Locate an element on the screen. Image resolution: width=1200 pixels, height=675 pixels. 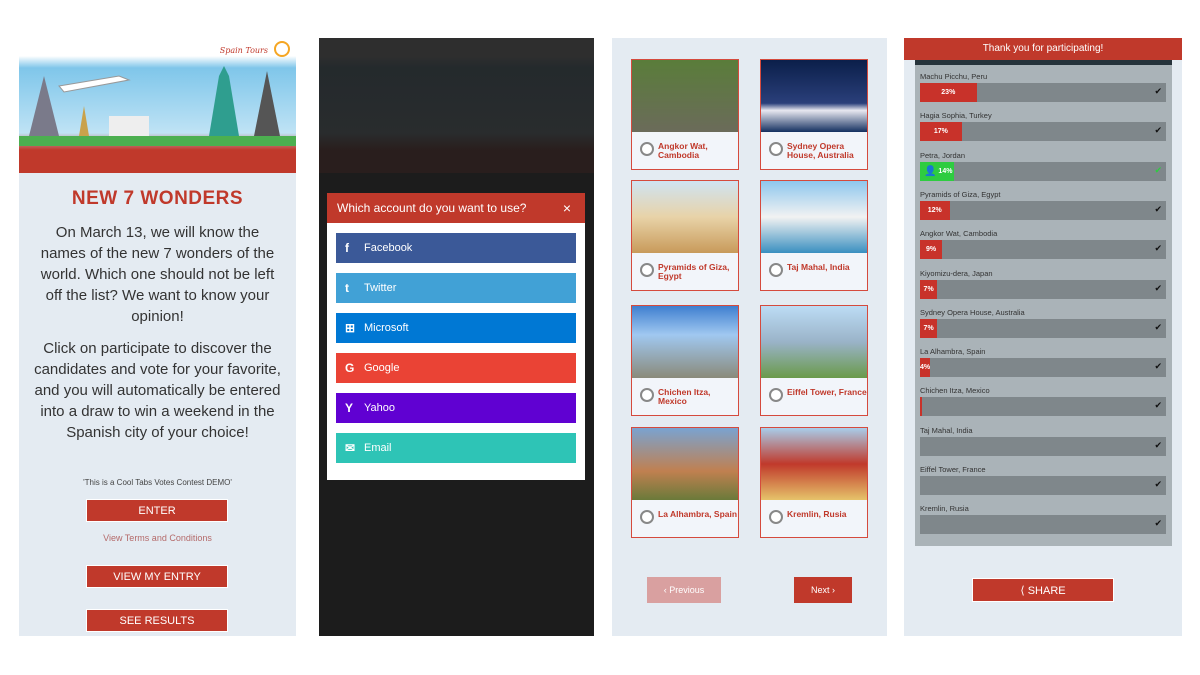
view-my-entry-button: VIEW MY ENTRY is located at coordinates (157, 576).